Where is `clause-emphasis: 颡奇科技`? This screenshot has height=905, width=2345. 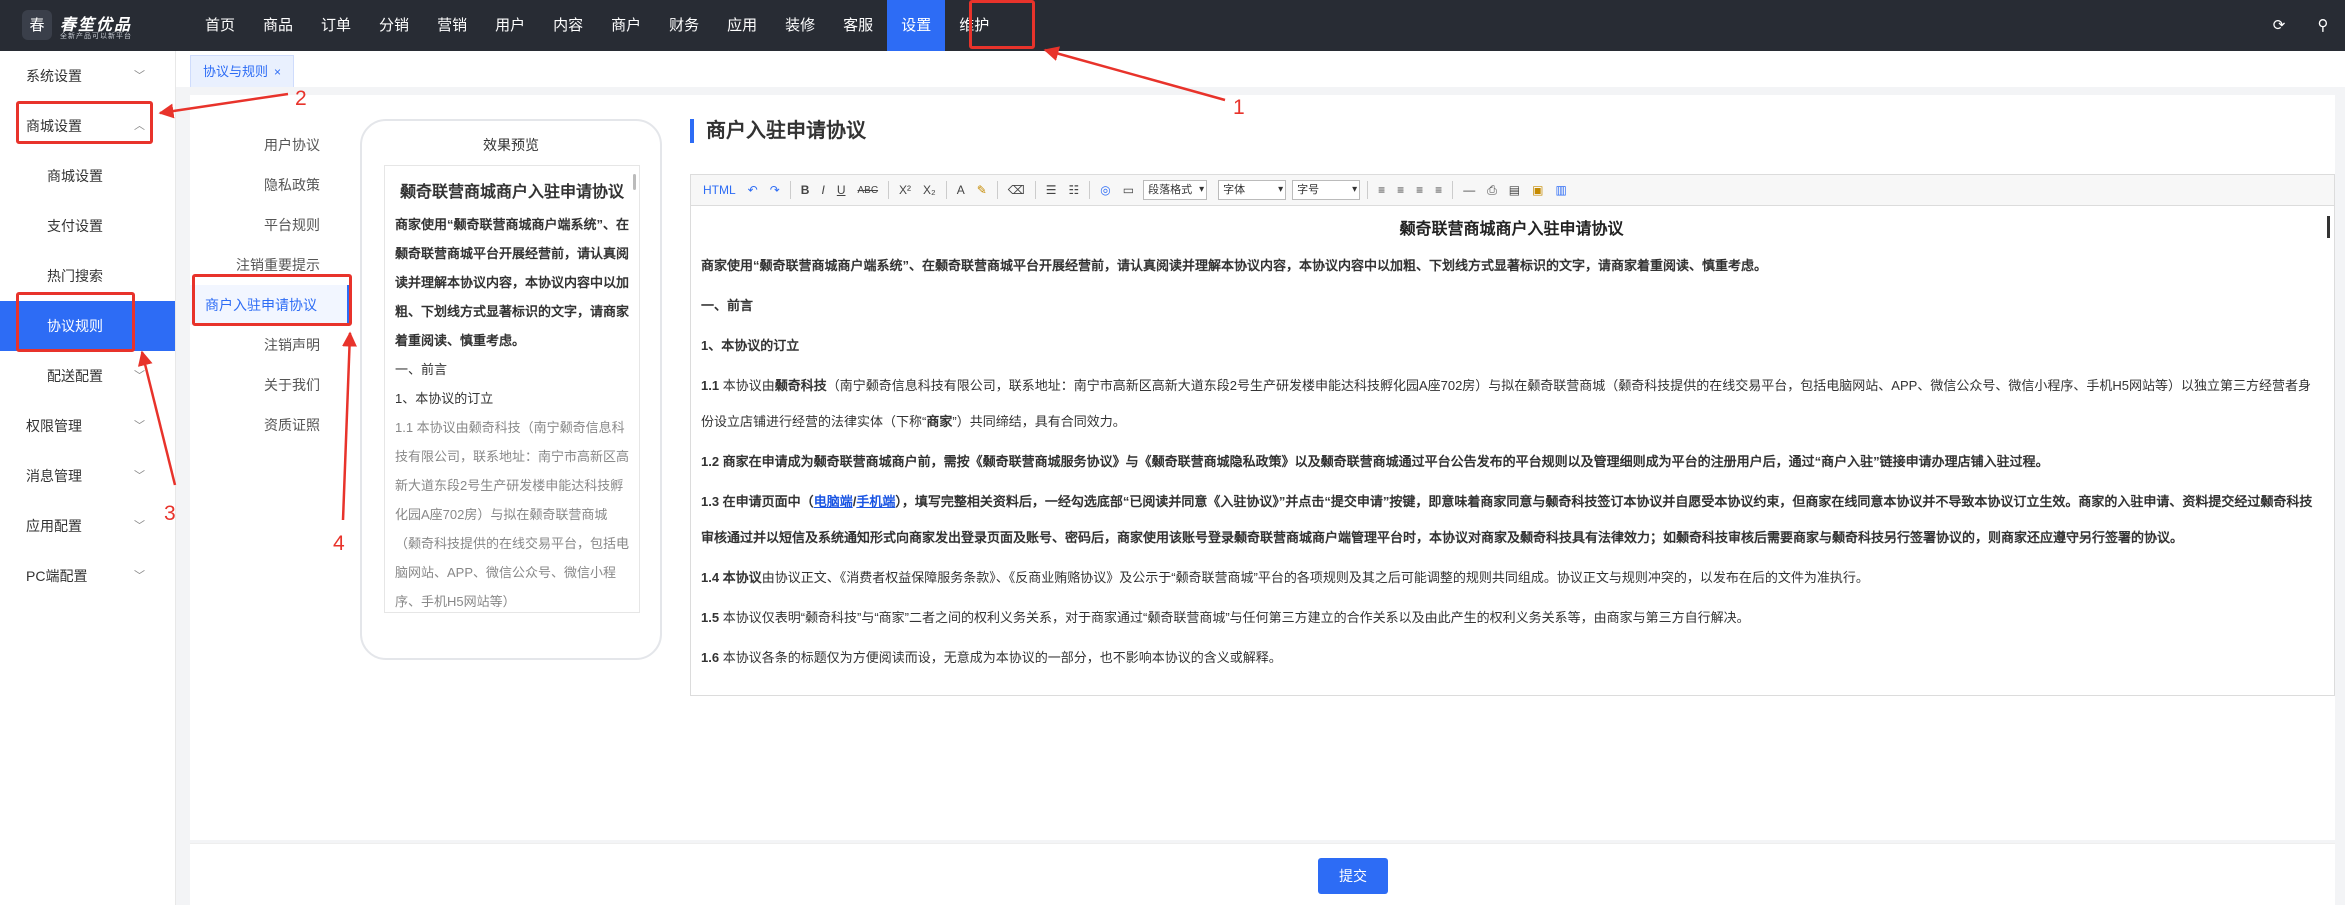
clause-emphasis: 颡奇科技 is located at coordinates (800, 385).